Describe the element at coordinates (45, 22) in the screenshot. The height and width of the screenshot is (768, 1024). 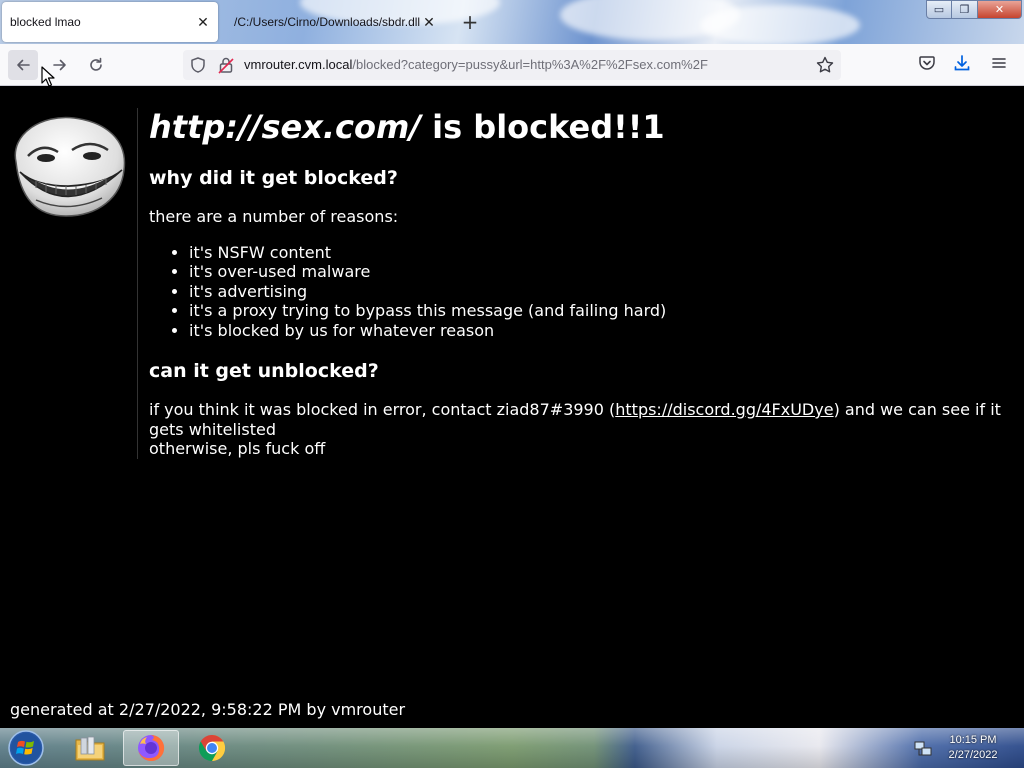
I see `tab-label: blocked lmao` at that location.